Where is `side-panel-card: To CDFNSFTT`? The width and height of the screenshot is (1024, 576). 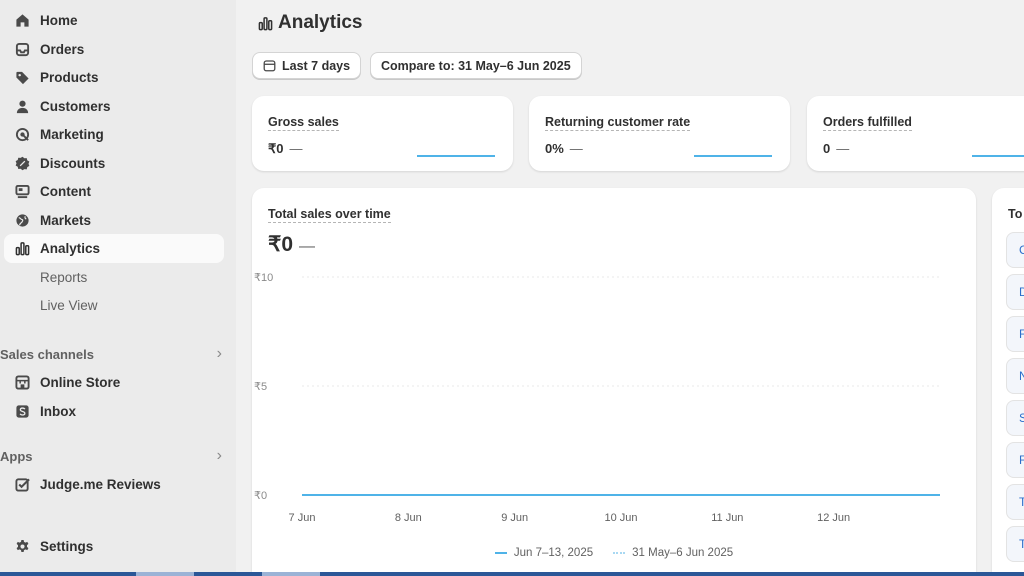 side-panel-card: To CDFNSFTT is located at coordinates (1008, 382).